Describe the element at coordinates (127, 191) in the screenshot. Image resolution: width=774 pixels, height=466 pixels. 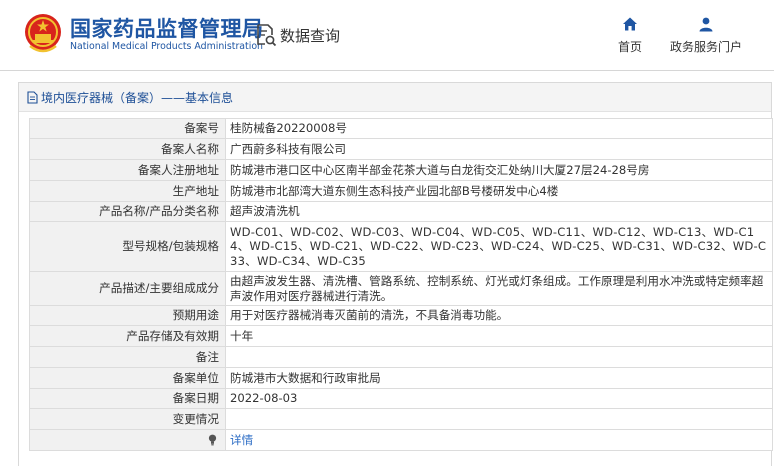
I see `field-label: 生产地址` at that location.